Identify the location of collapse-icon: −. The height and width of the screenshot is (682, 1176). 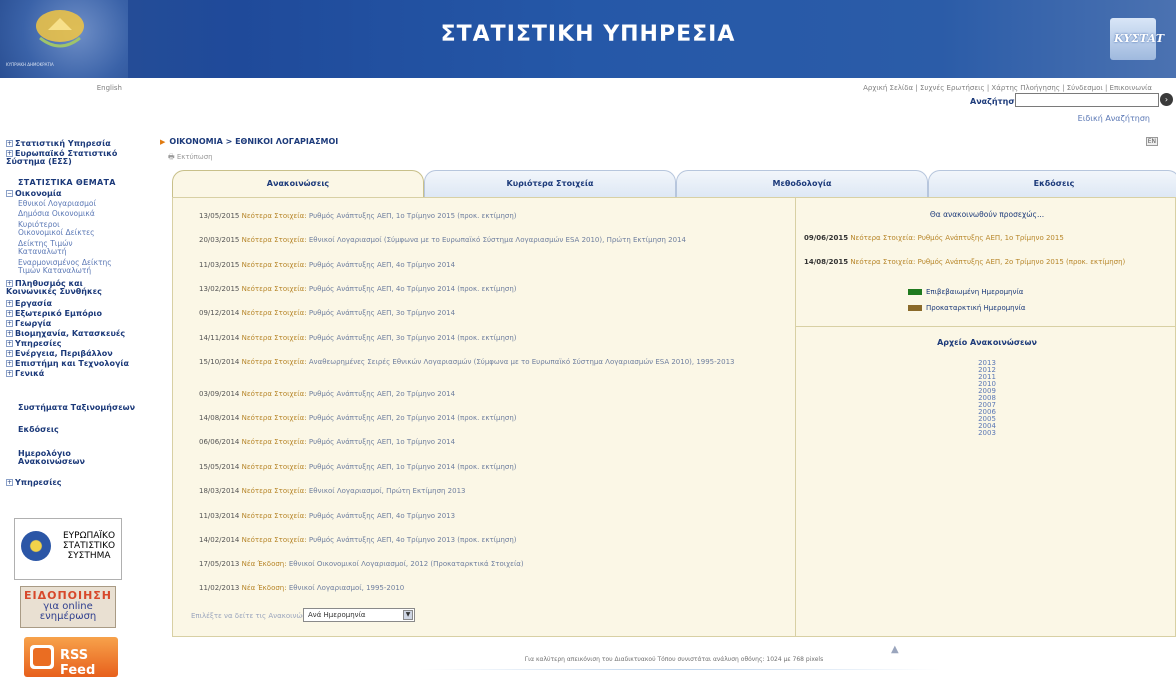
(9, 193).